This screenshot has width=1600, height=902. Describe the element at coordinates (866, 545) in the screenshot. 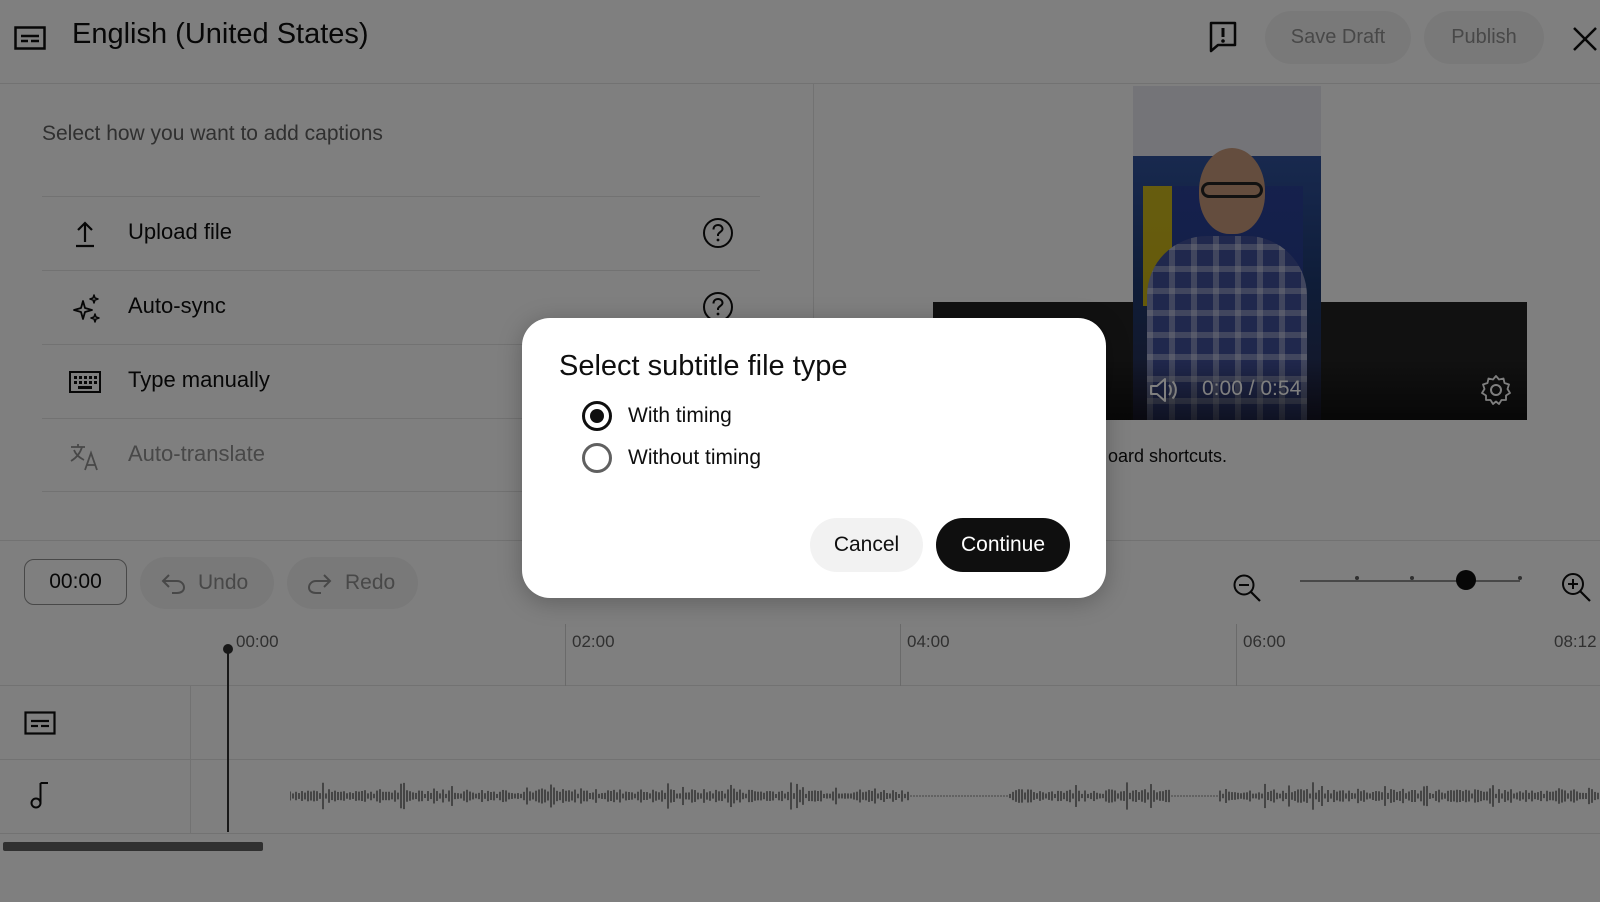

I see `cancel-button: Cancel` at that location.